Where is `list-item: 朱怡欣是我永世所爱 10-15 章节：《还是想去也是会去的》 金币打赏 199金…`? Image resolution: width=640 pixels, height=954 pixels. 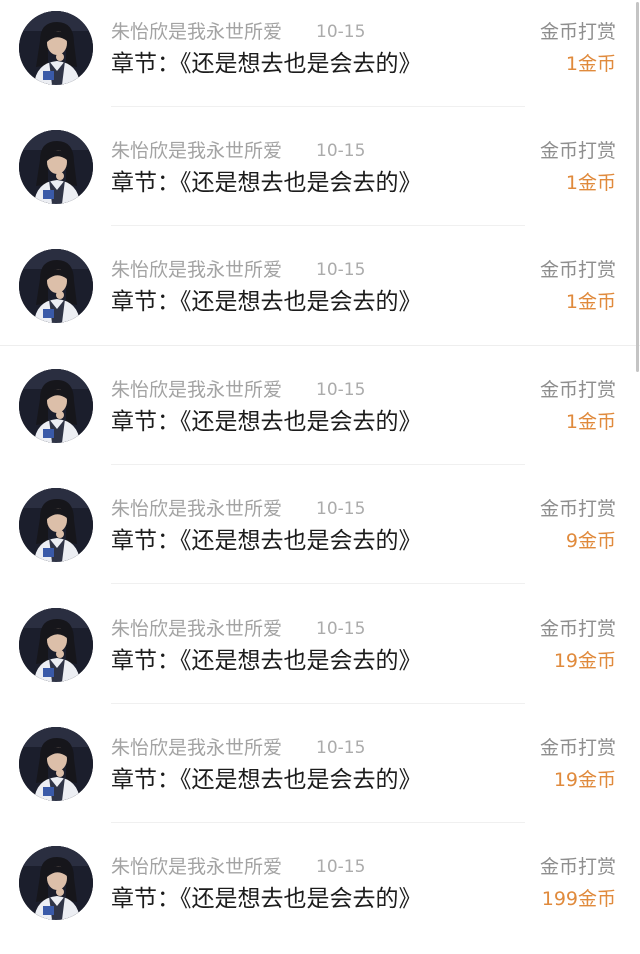 list-item: 朱怡欣是我永世所爱 10-15 章节：《还是想去也是会去的》 金币打赏 199金… is located at coordinates (320, 894).